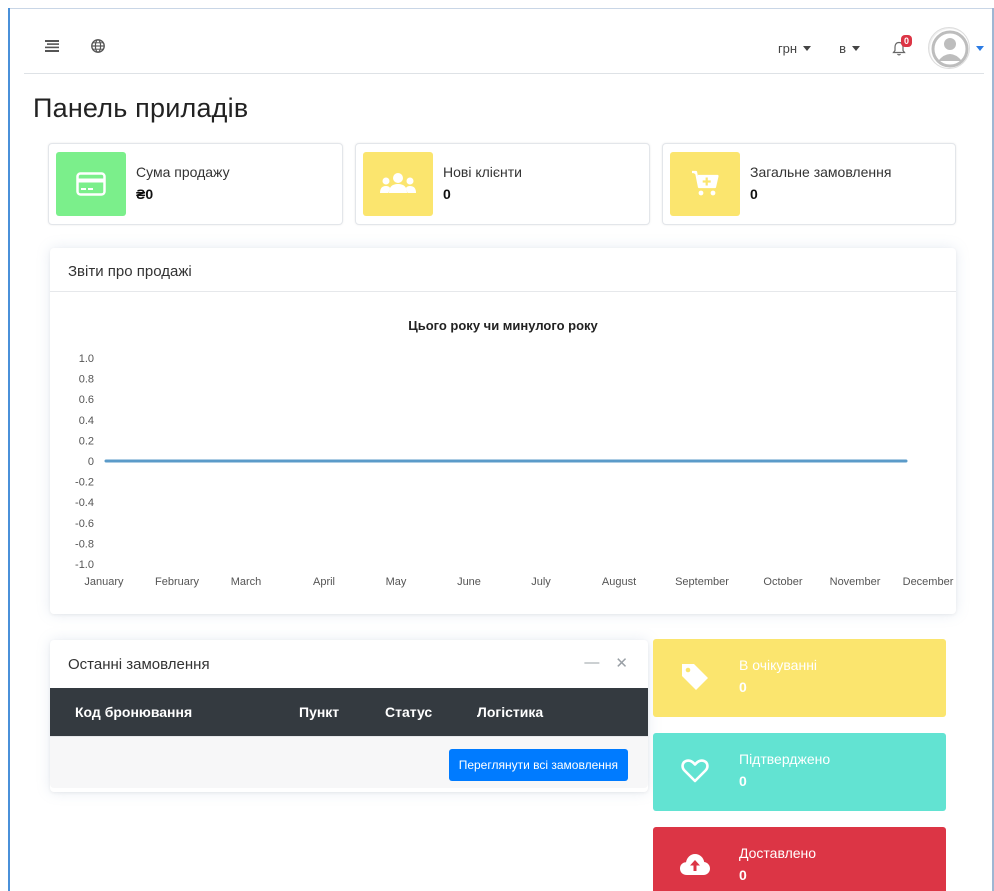 The image size is (994, 891). Describe the element at coordinates (842, 48) in the screenshot. I see `language-label: в` at that location.